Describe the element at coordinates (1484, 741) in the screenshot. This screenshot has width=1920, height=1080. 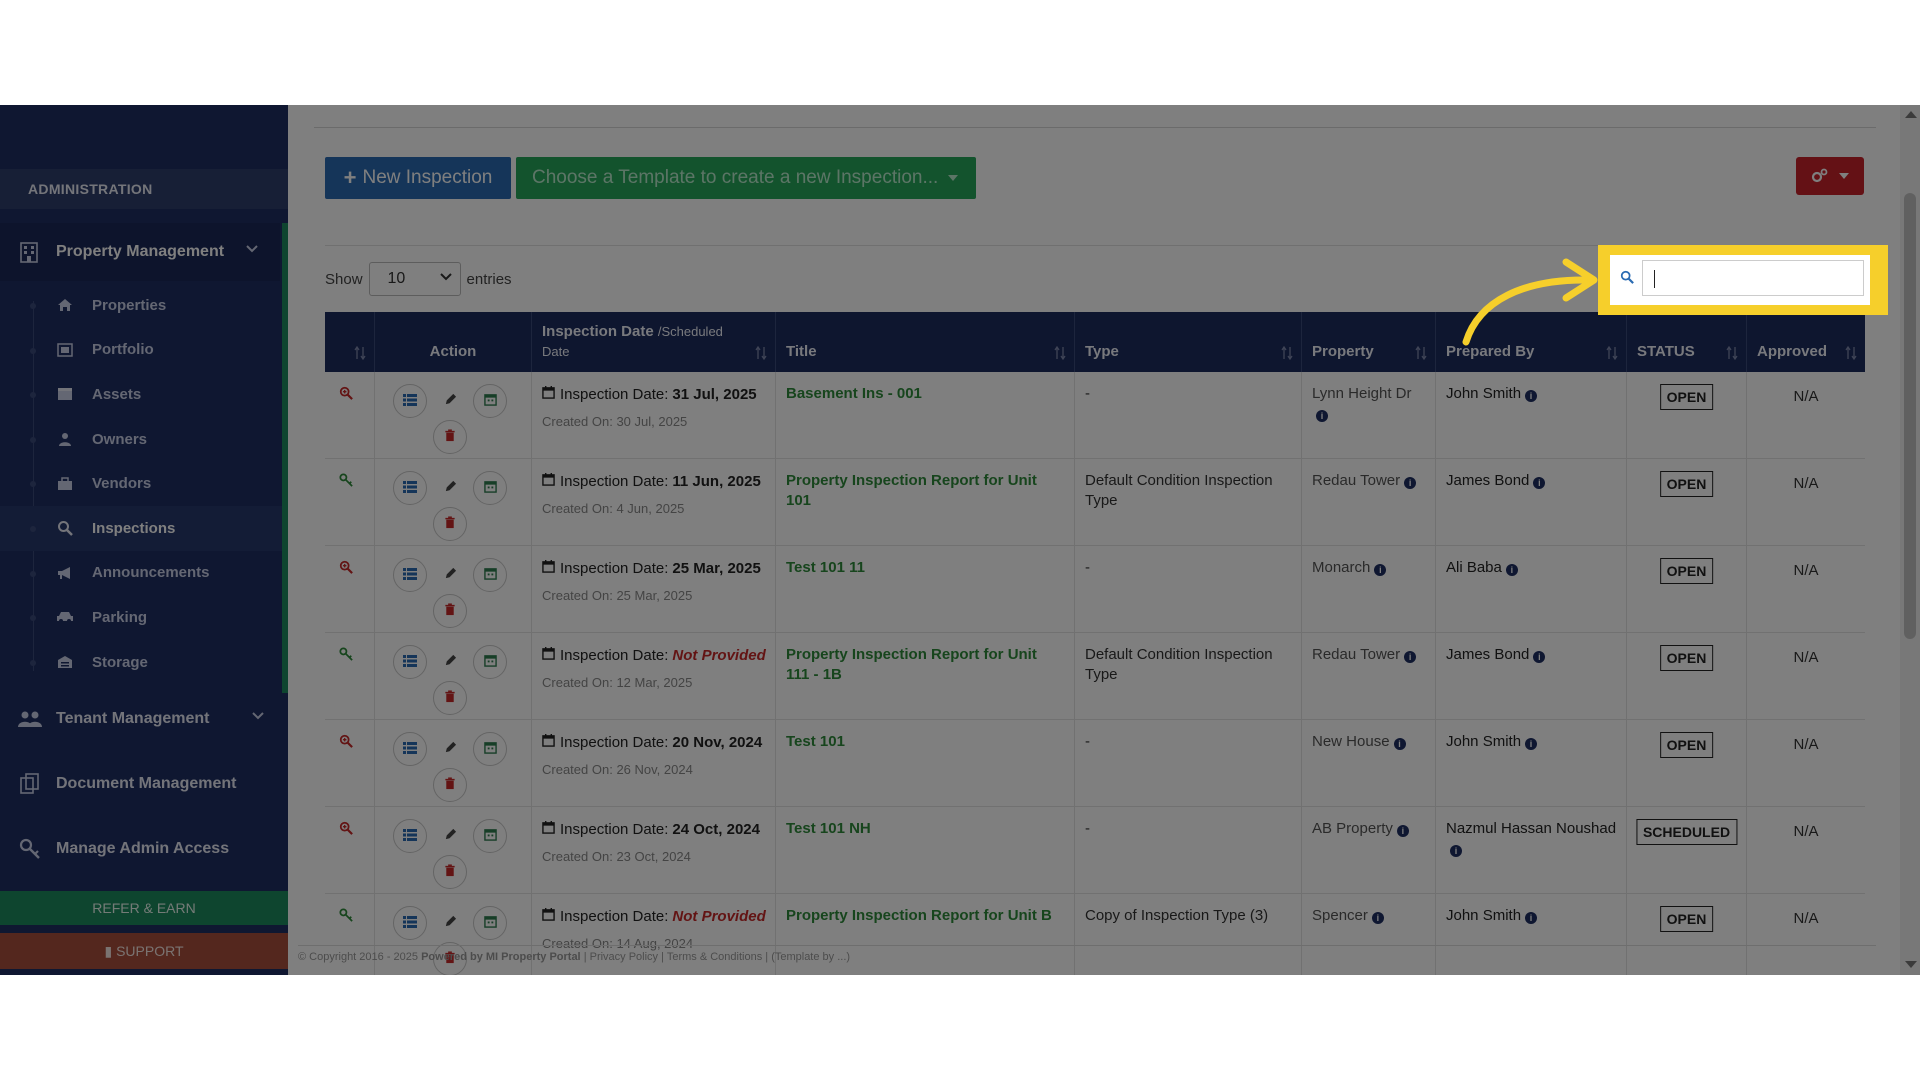
I see `prepared-by-text: John Smith` at that location.